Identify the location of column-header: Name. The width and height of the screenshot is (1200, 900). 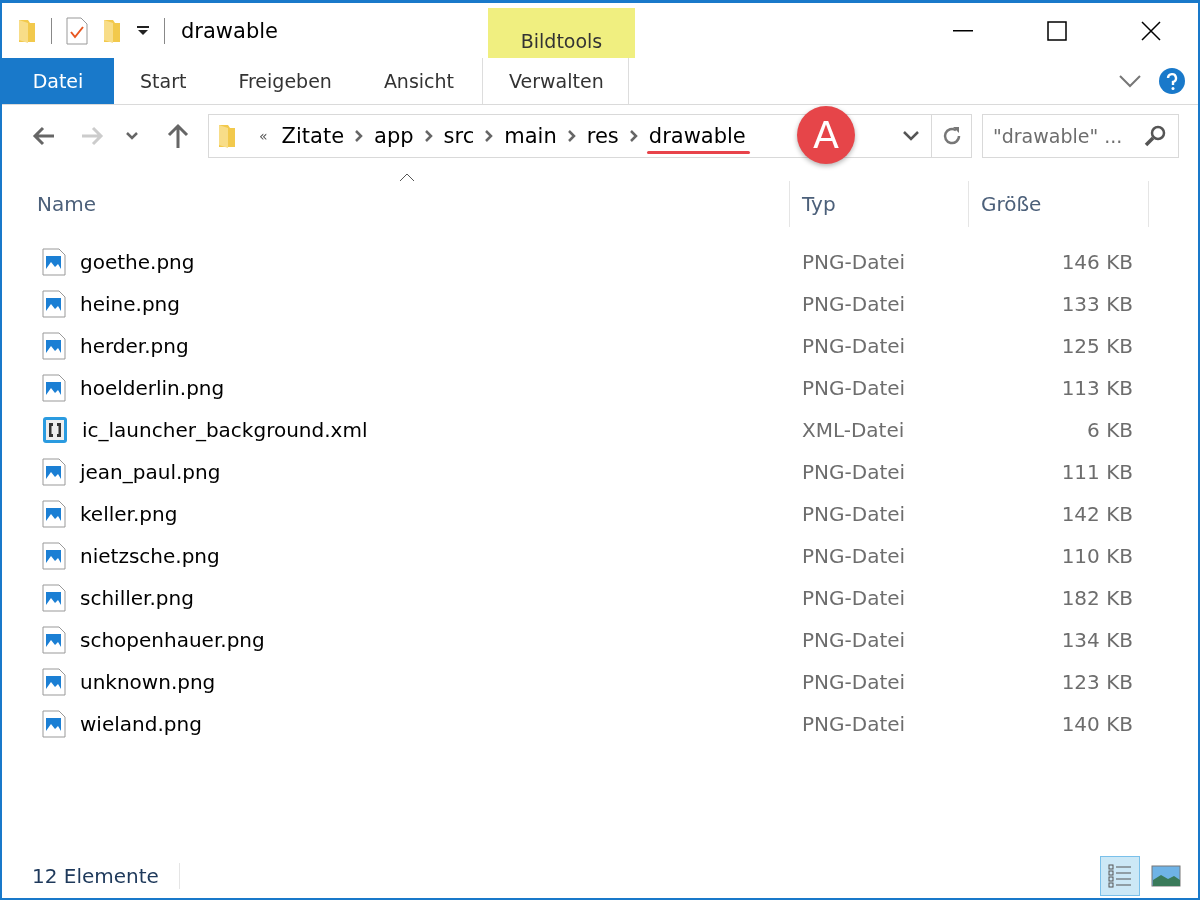
(396, 204).